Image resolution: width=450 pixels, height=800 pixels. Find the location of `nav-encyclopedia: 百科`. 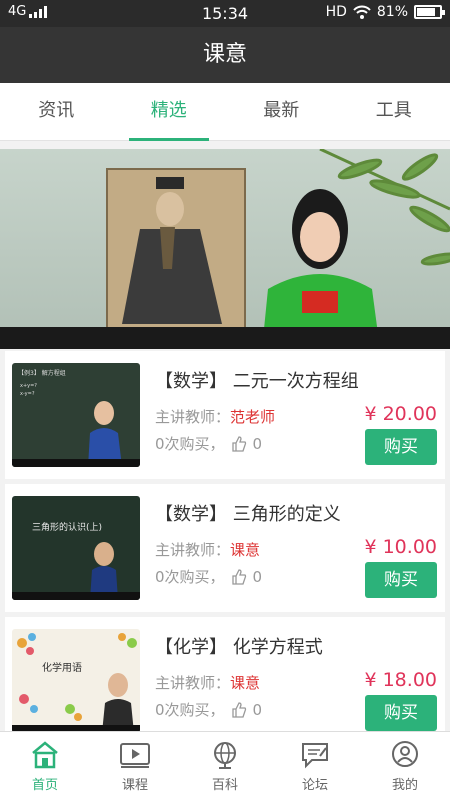

nav-encyclopedia: 百科 is located at coordinates (225, 766).